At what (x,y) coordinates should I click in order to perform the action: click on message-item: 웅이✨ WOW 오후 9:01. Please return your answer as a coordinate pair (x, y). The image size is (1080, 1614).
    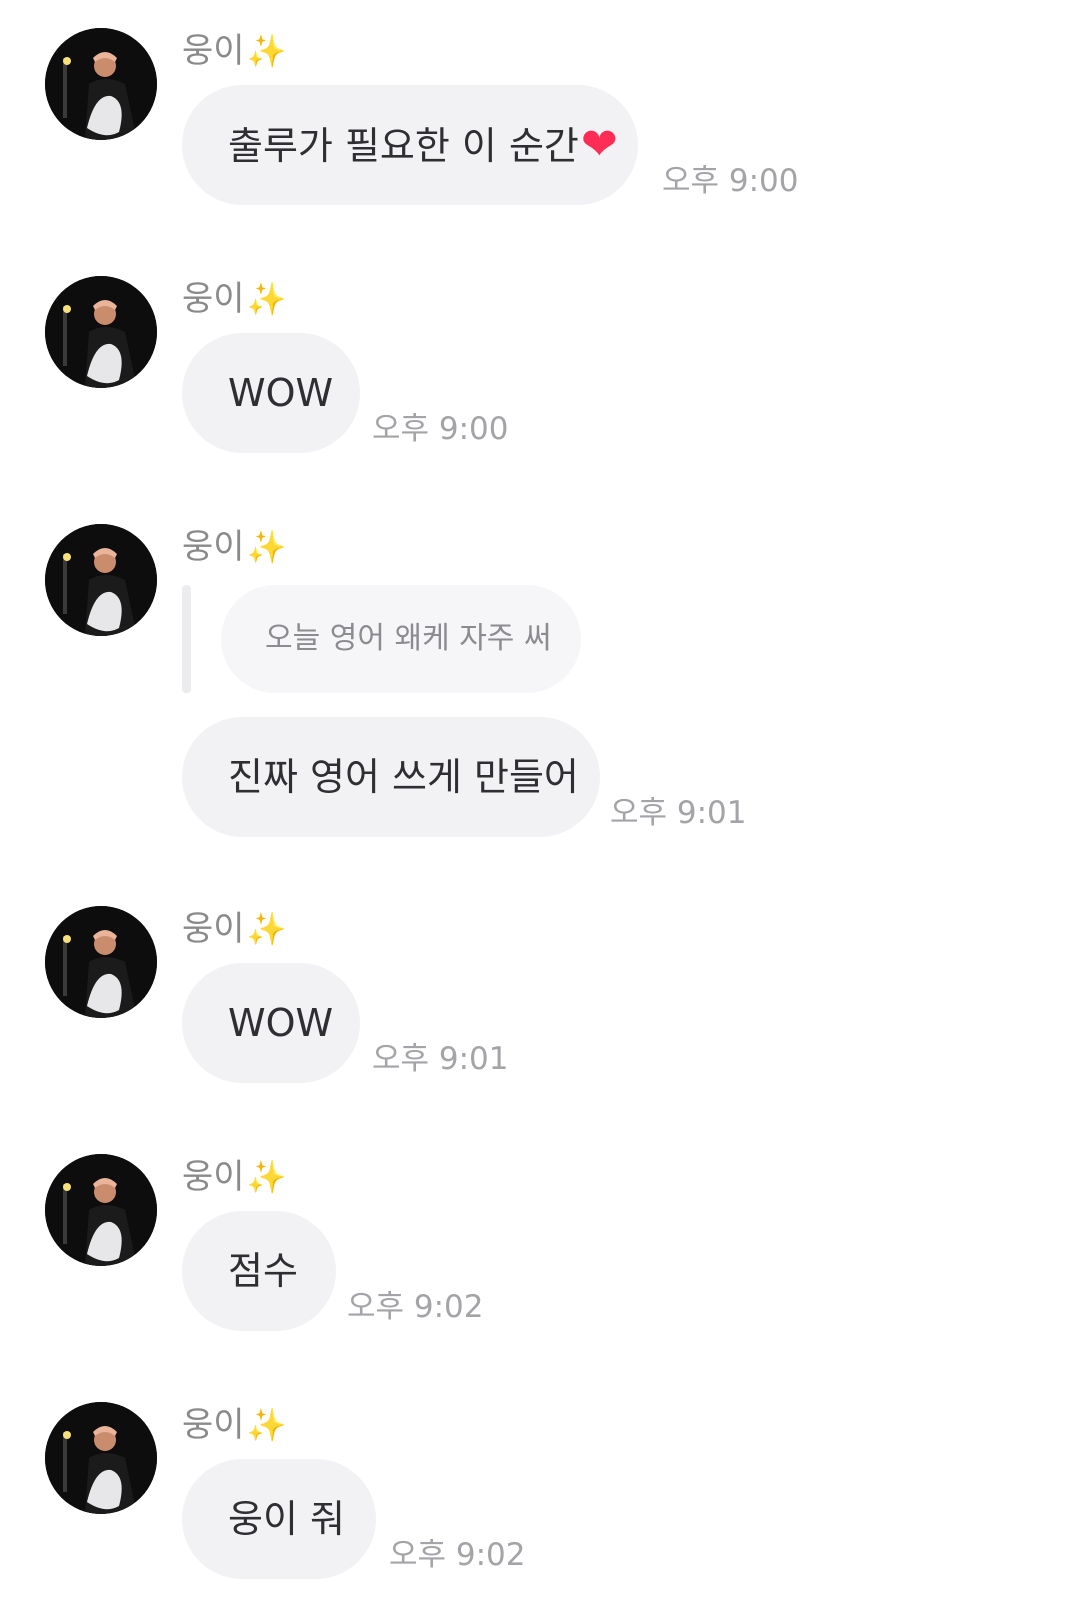
    Looking at the image, I should click on (540, 996).